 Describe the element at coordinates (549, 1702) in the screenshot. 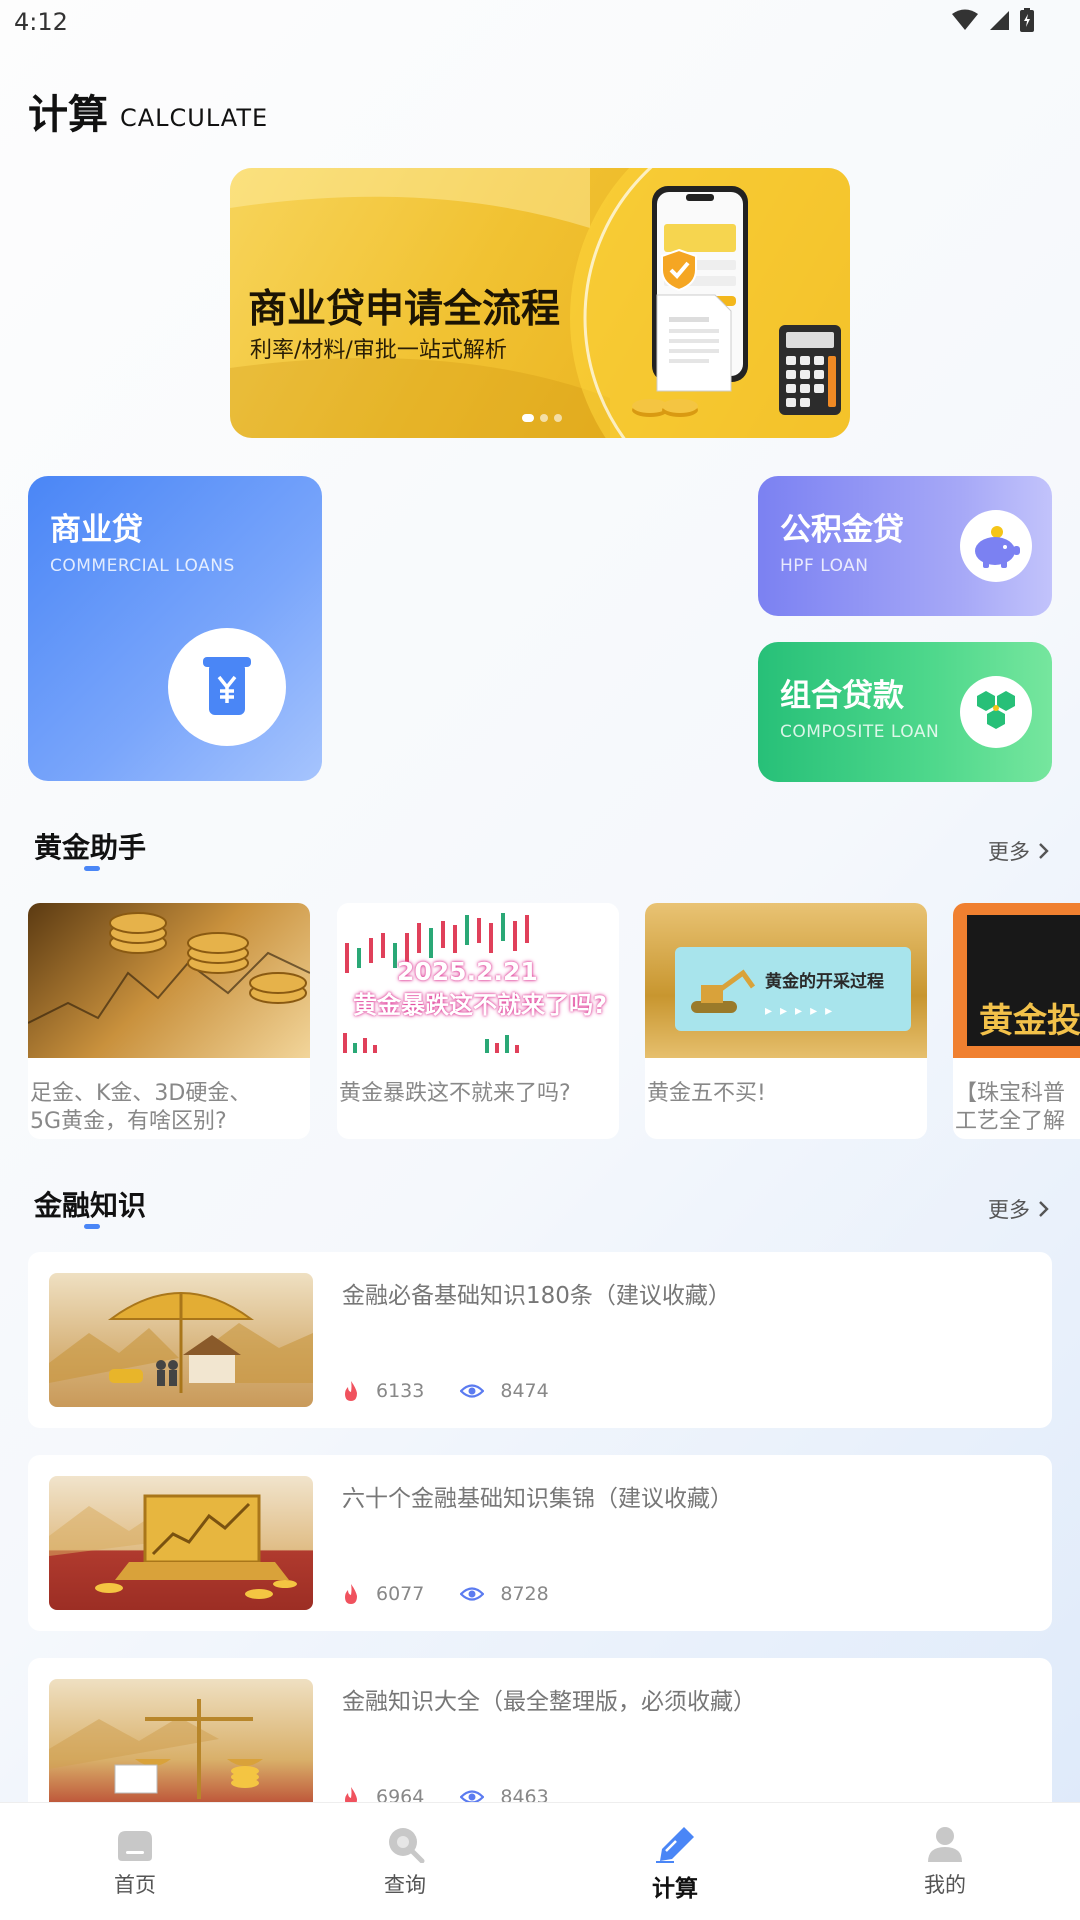

I see `finance-article-title: 金融知识大全（最全整理版，必须收藏）` at that location.